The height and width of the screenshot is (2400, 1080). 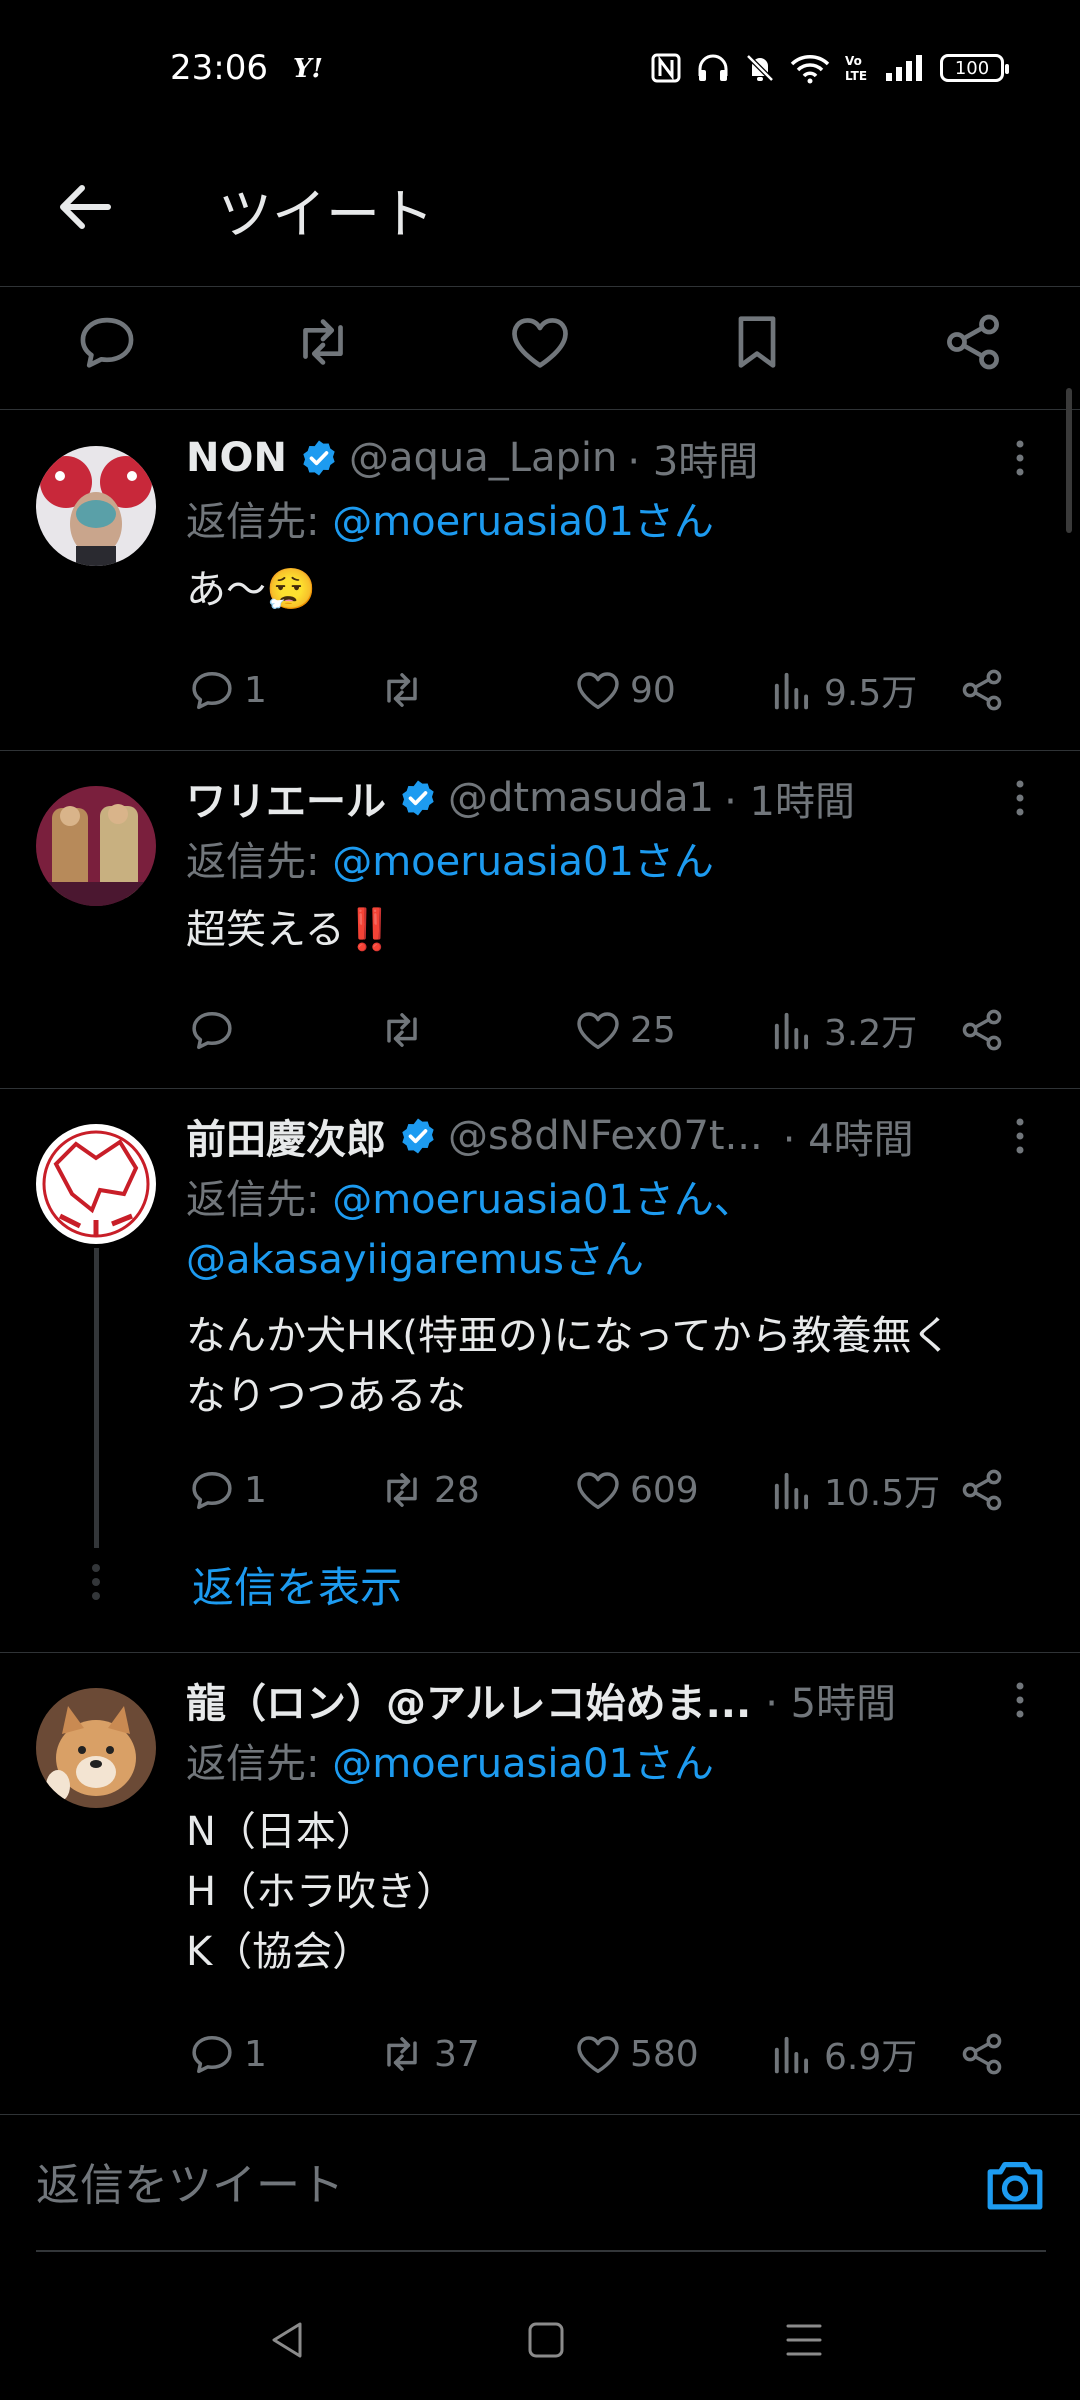 I want to click on tweet-header: NON @aqua_Lapin · 3時間, so click(x=593, y=458).